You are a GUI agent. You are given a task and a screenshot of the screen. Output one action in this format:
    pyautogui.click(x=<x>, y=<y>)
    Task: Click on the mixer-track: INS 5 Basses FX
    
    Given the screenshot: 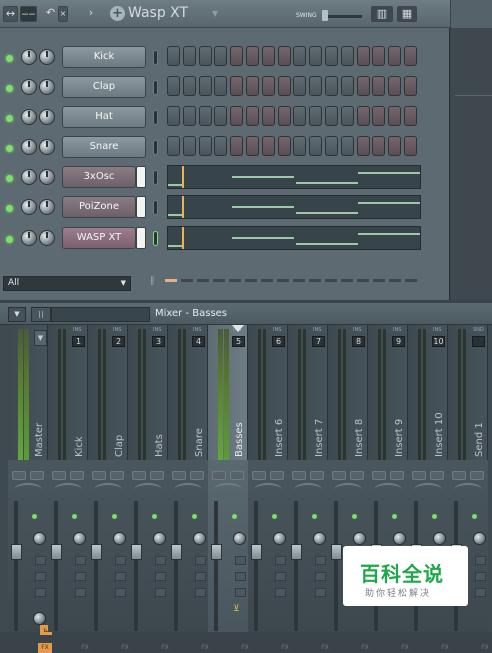 What is the action you would take?
    pyautogui.click(x=228, y=488)
    